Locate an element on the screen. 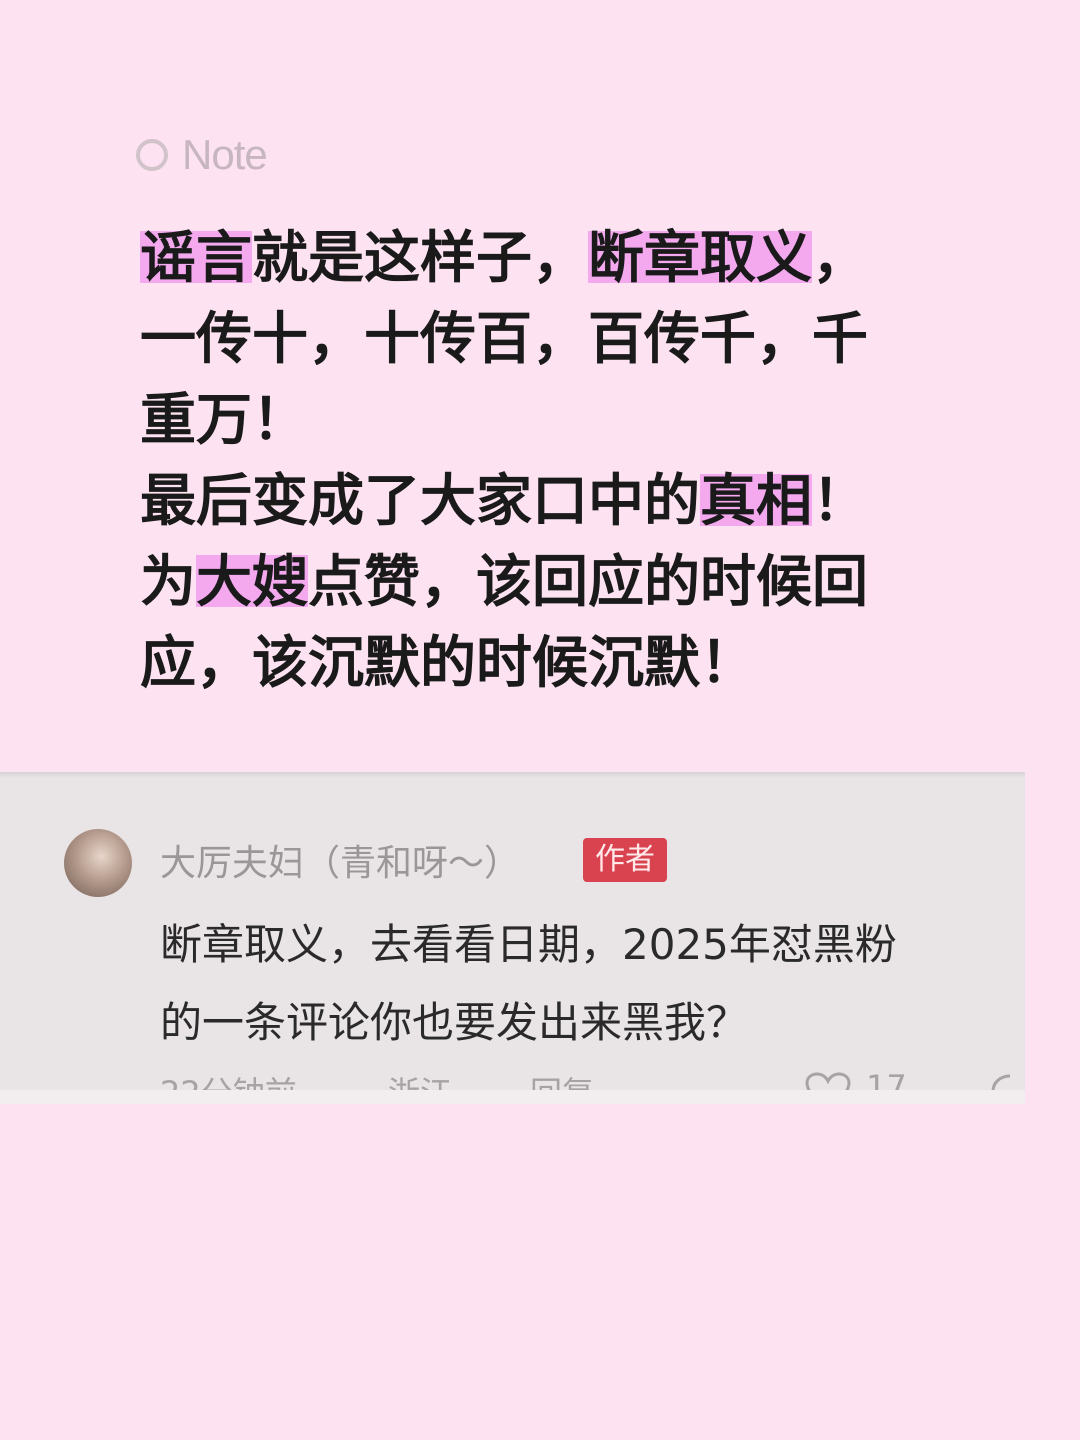  post-text-segment: ！ is located at coordinates (840, 501).